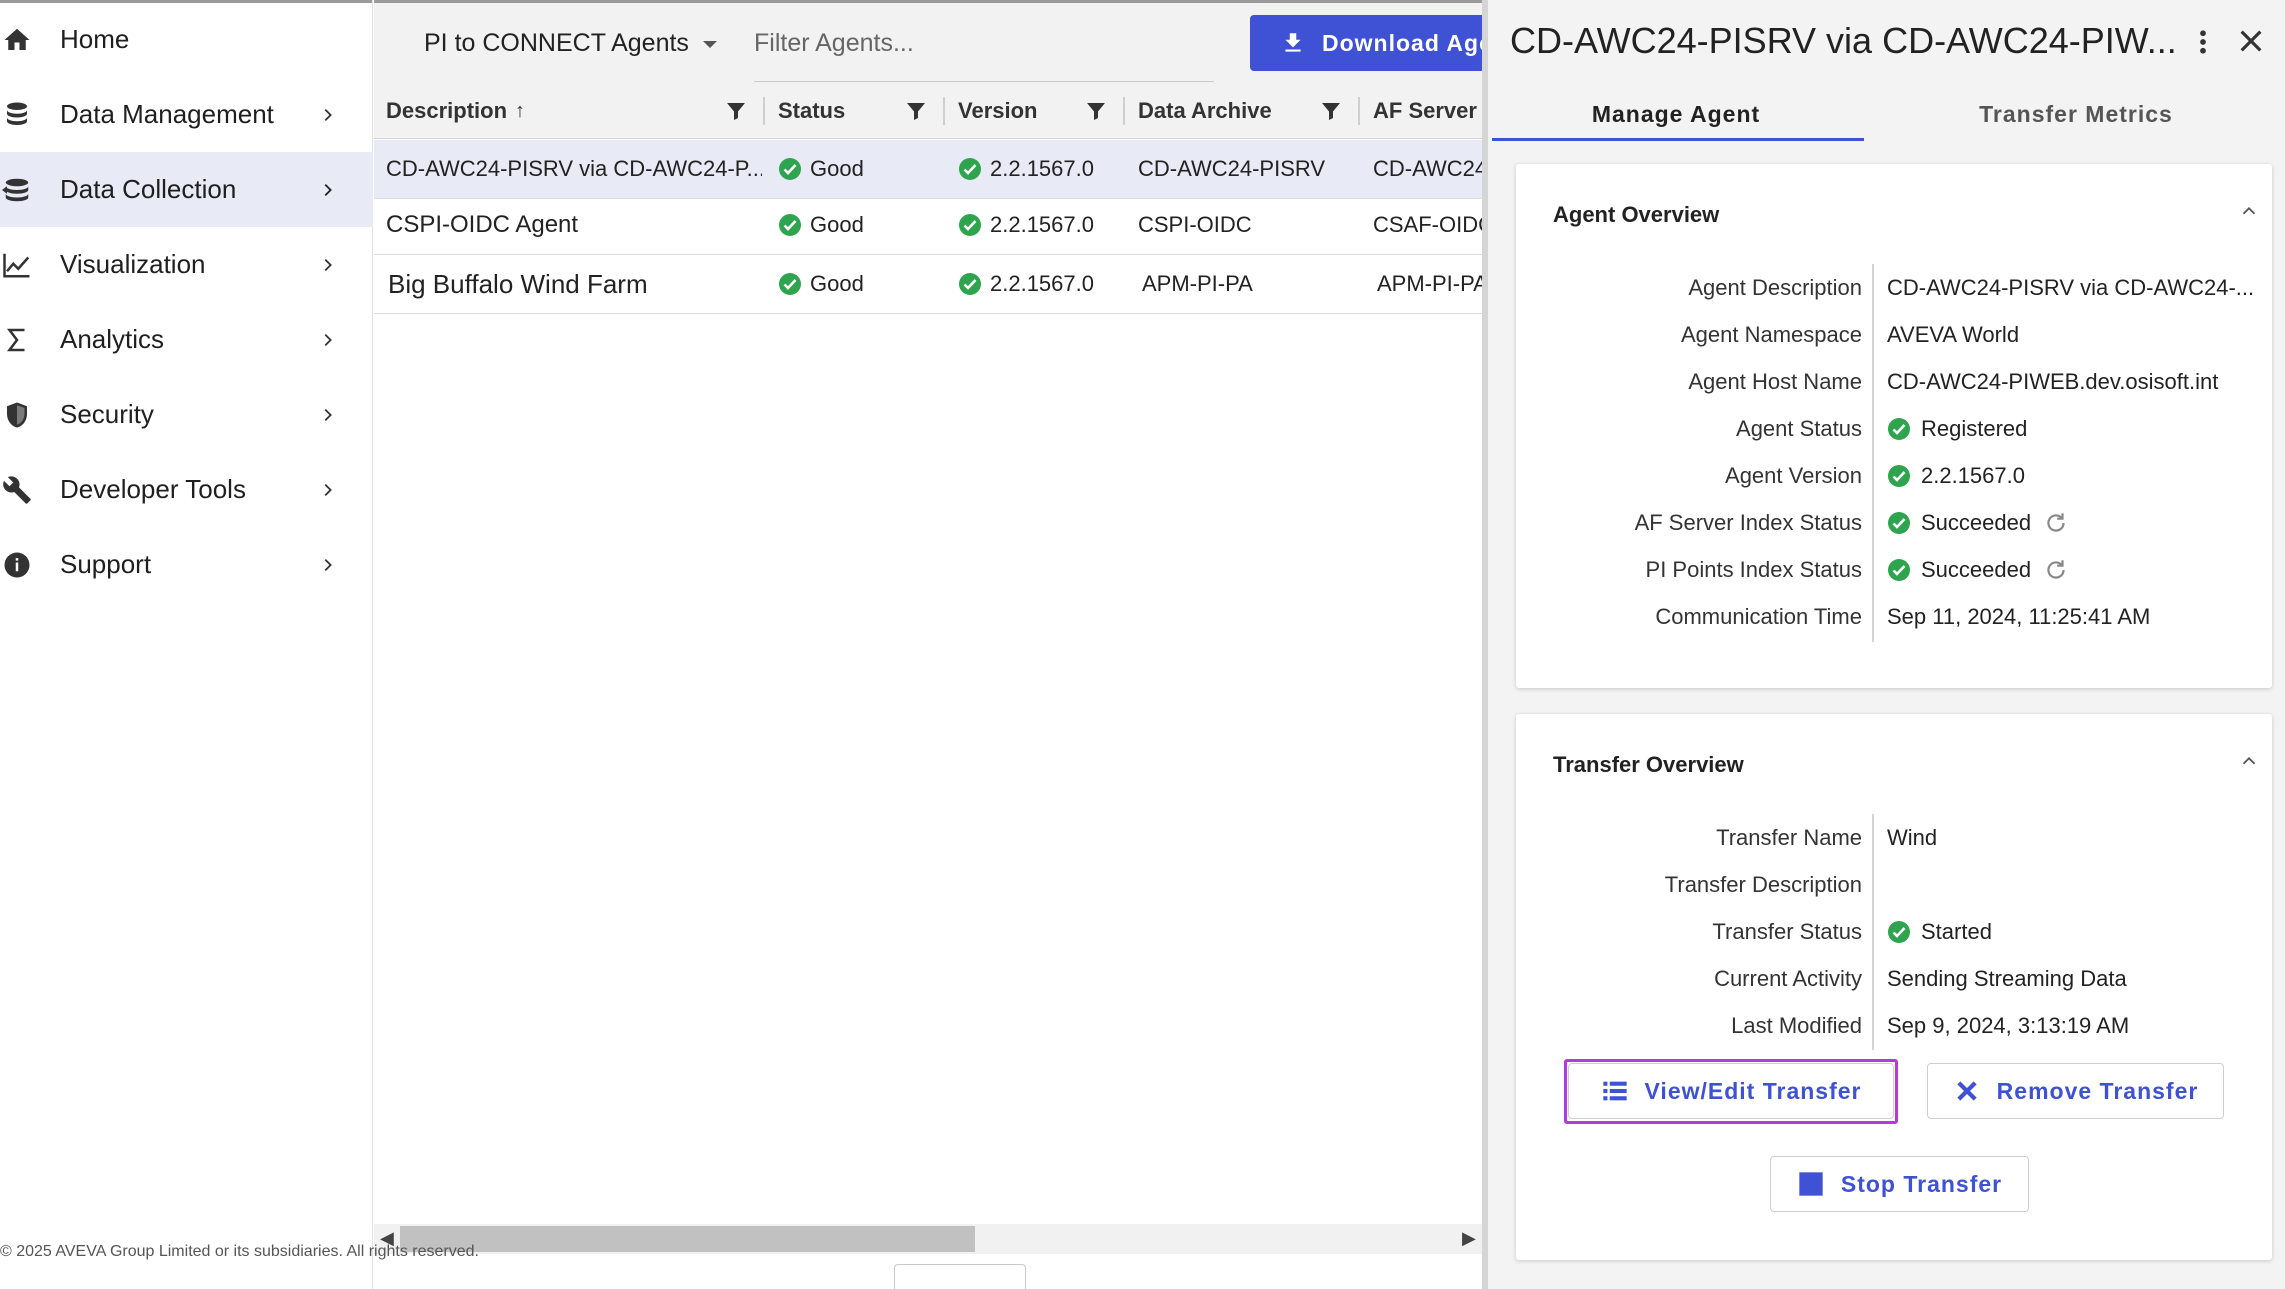 The image size is (2285, 1289). I want to click on column-header-description: Description ↑, so click(455, 111).